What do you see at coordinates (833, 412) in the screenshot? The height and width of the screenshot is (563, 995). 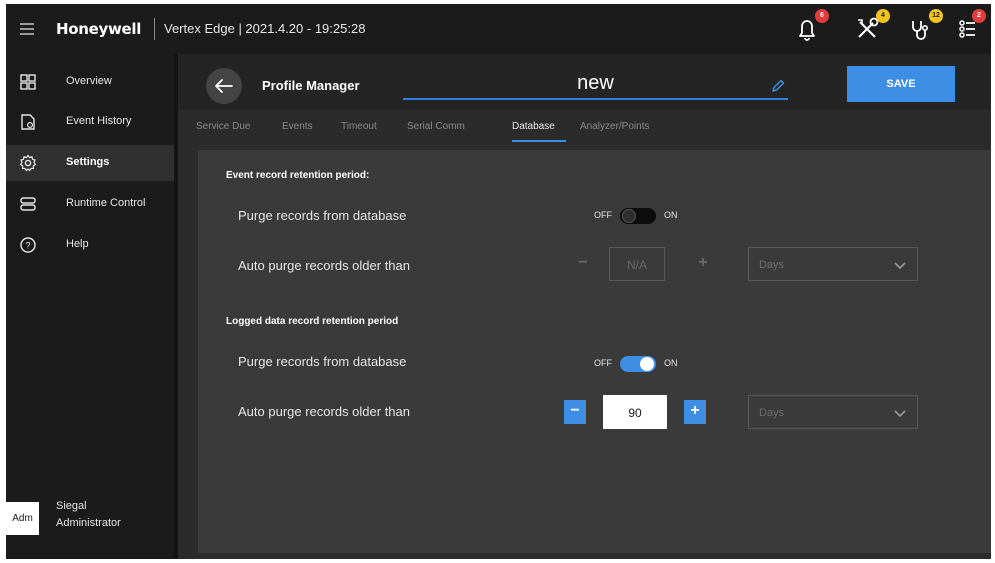 I see `logged-unit-select: Days` at bounding box center [833, 412].